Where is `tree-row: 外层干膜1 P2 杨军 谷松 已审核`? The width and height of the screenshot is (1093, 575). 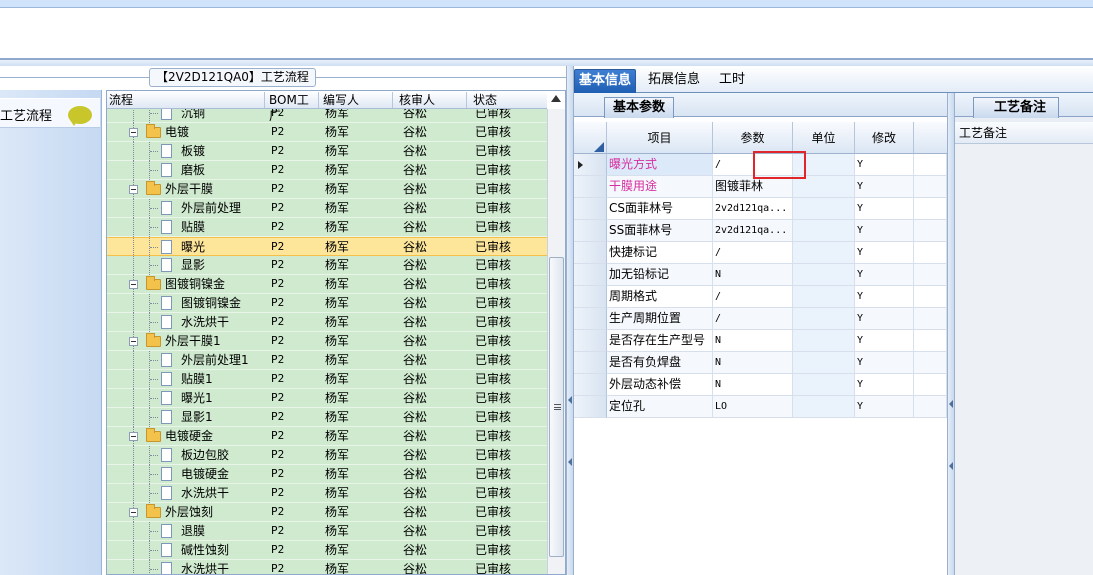 tree-row: 外层干膜1 P2 杨军 谷松 已审核 is located at coordinates (327, 341).